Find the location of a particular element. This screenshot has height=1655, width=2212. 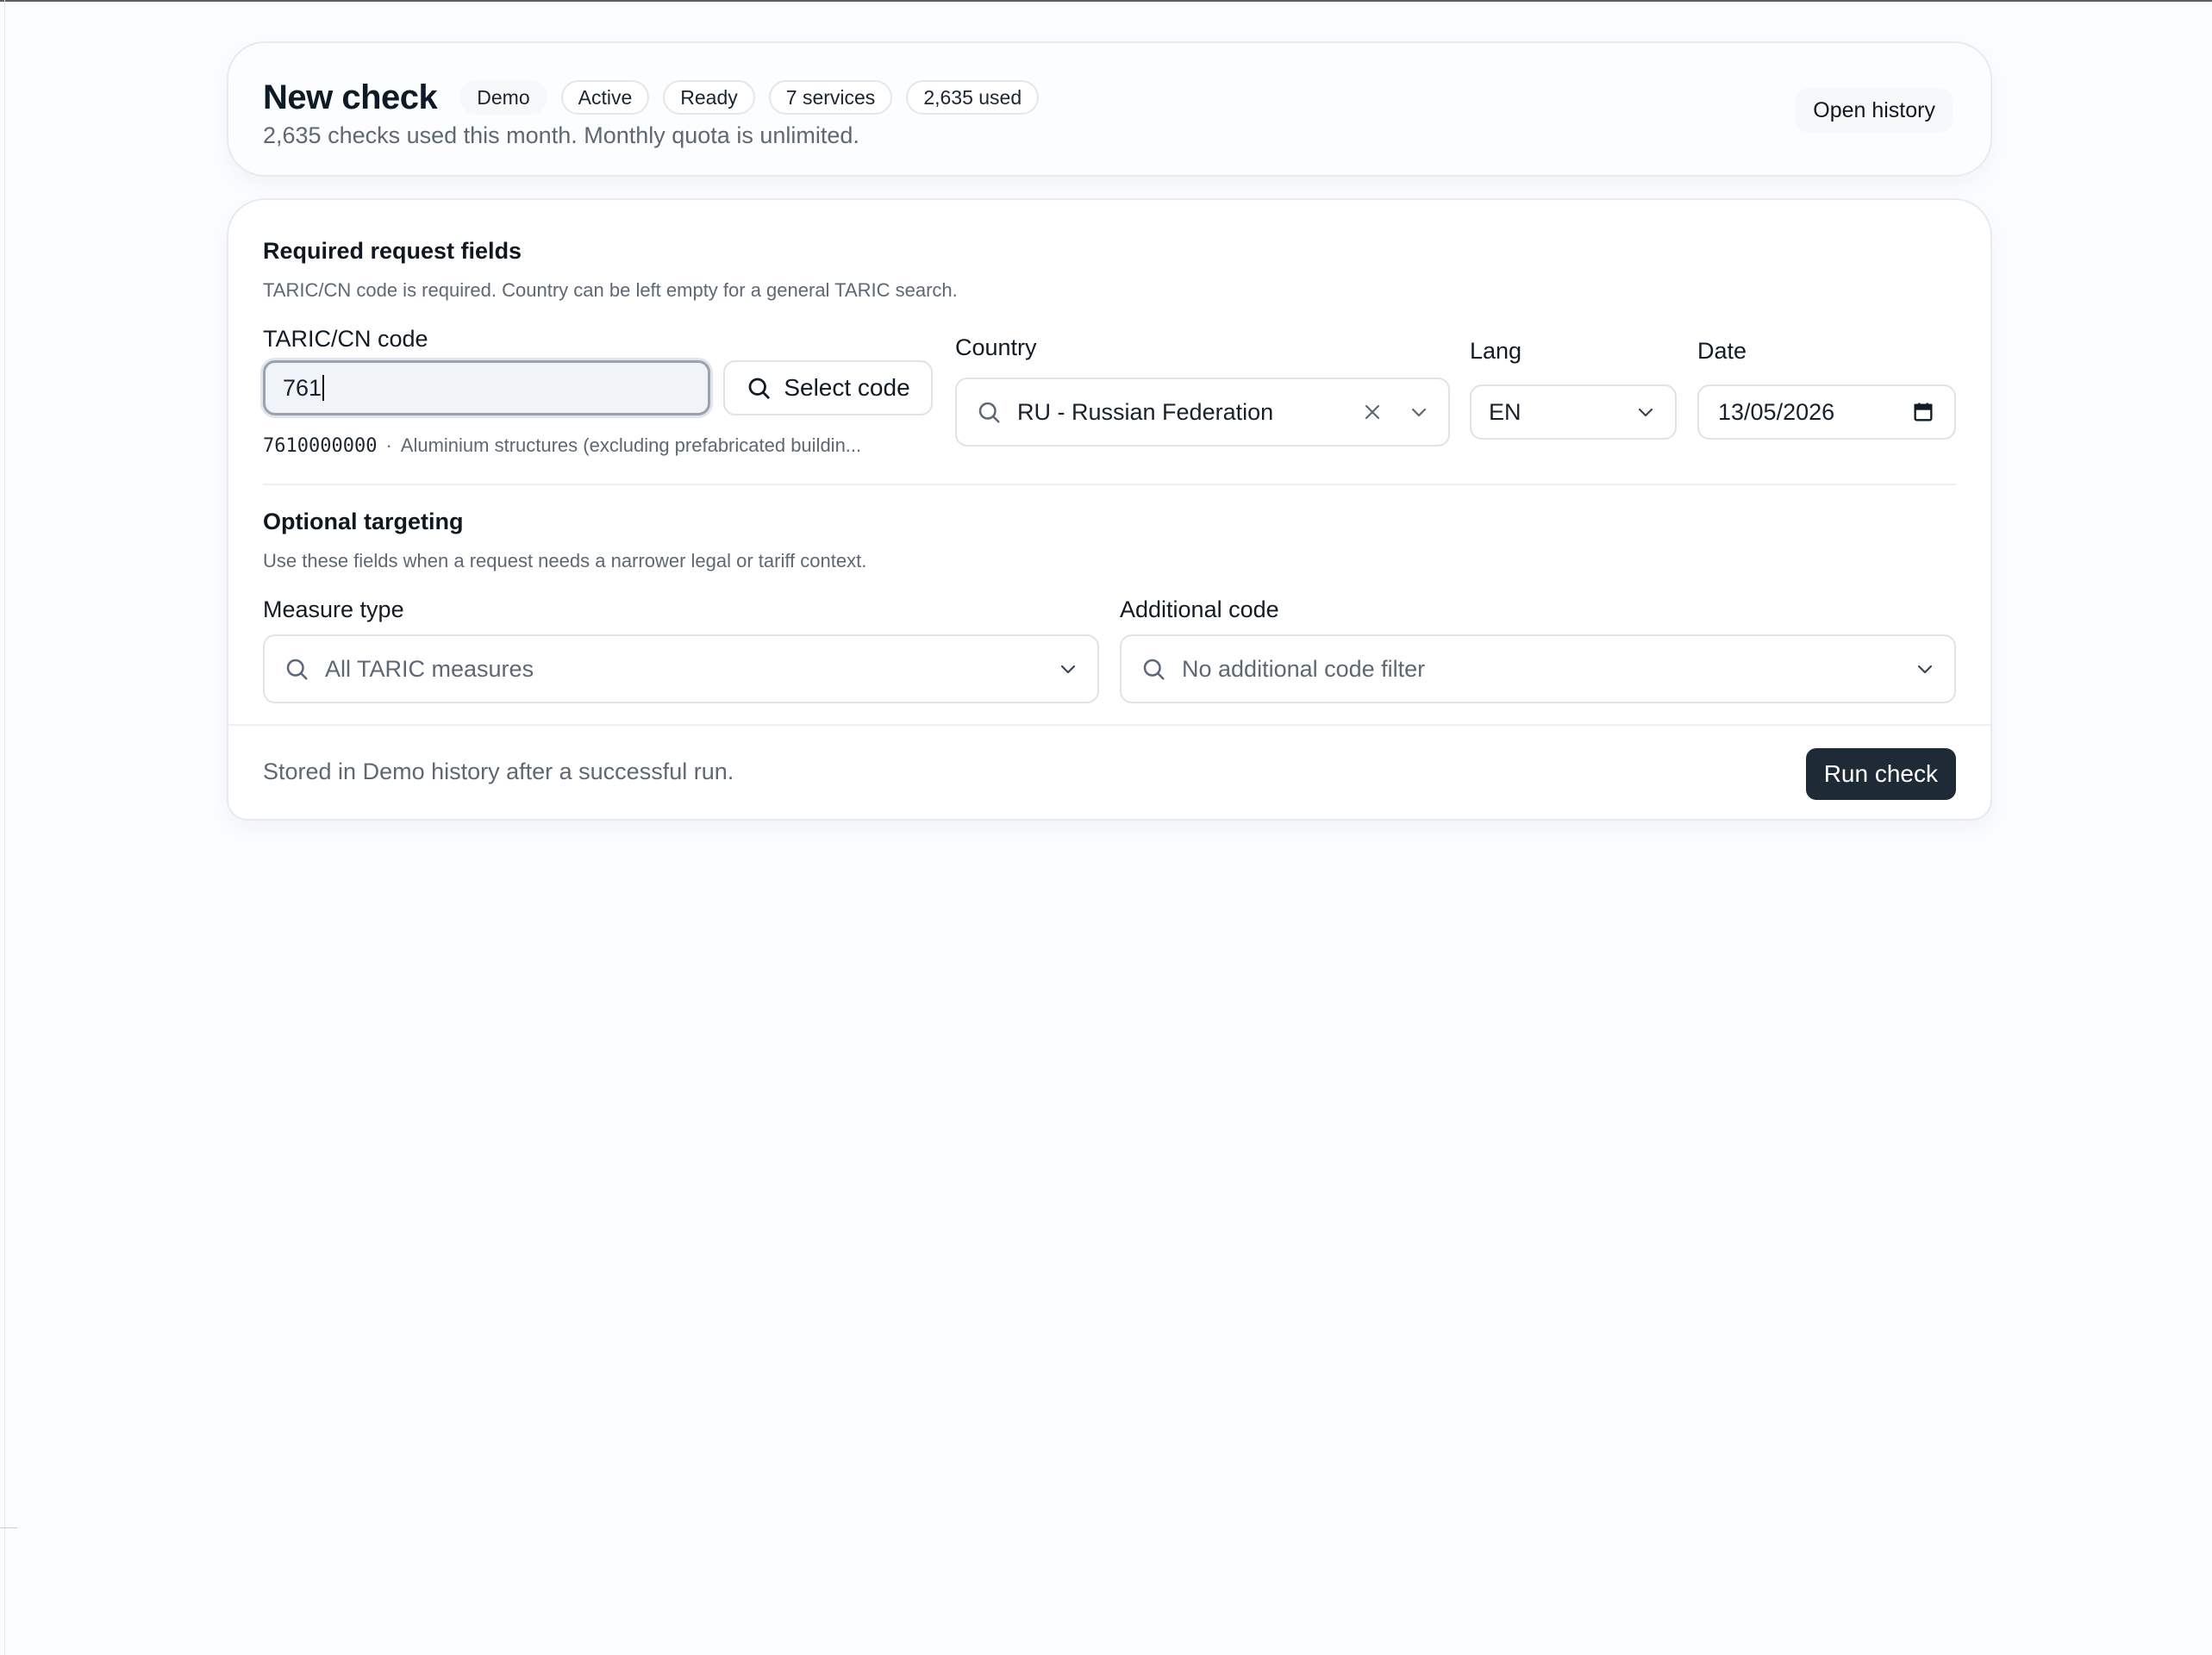

lang-select: EN is located at coordinates (1573, 412).